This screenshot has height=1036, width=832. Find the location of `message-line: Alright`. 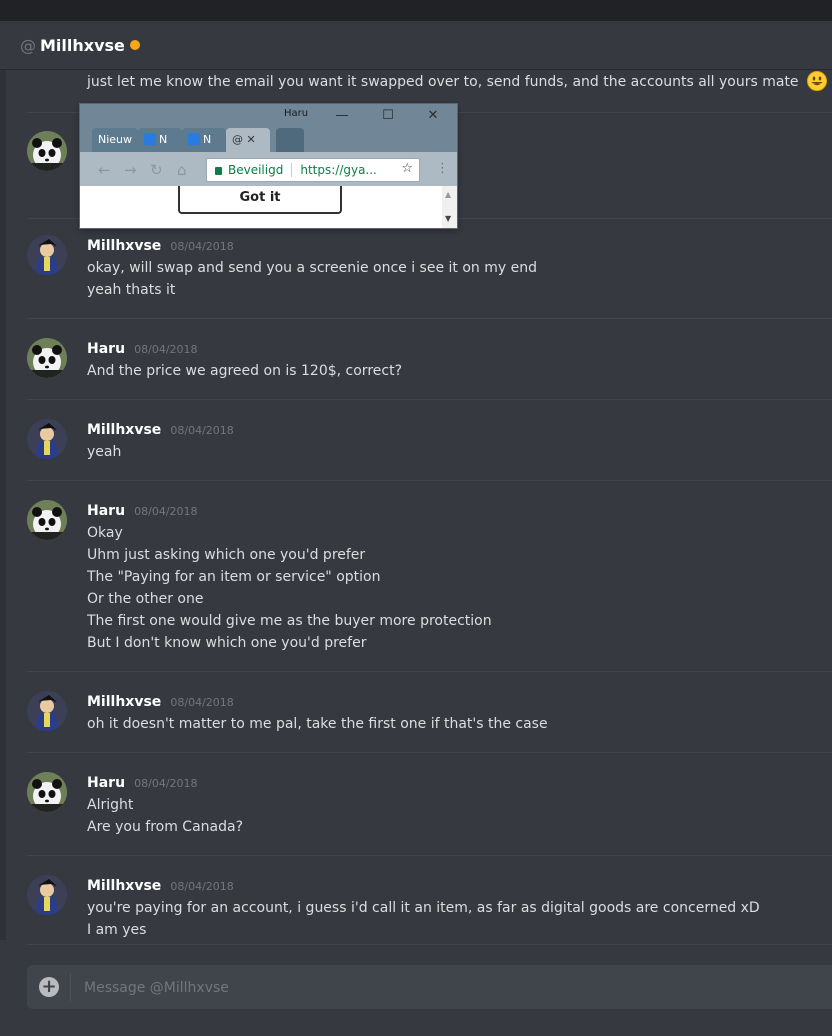

message-line: Alright is located at coordinates (110, 805).